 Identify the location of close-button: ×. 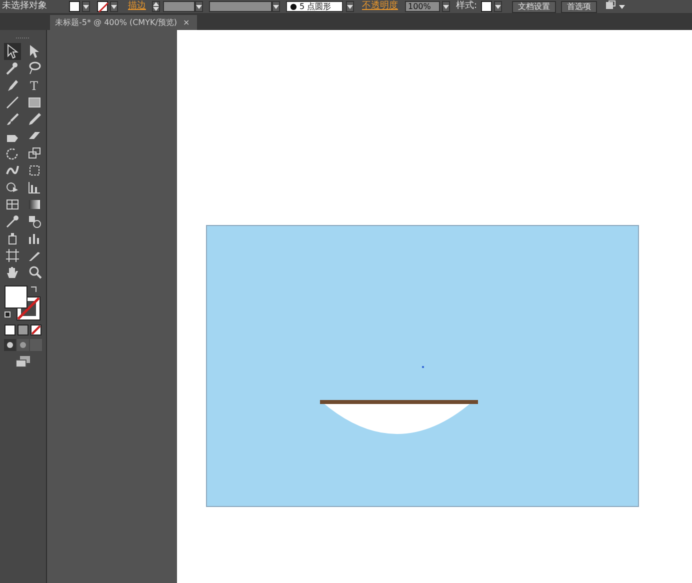
(186, 22).